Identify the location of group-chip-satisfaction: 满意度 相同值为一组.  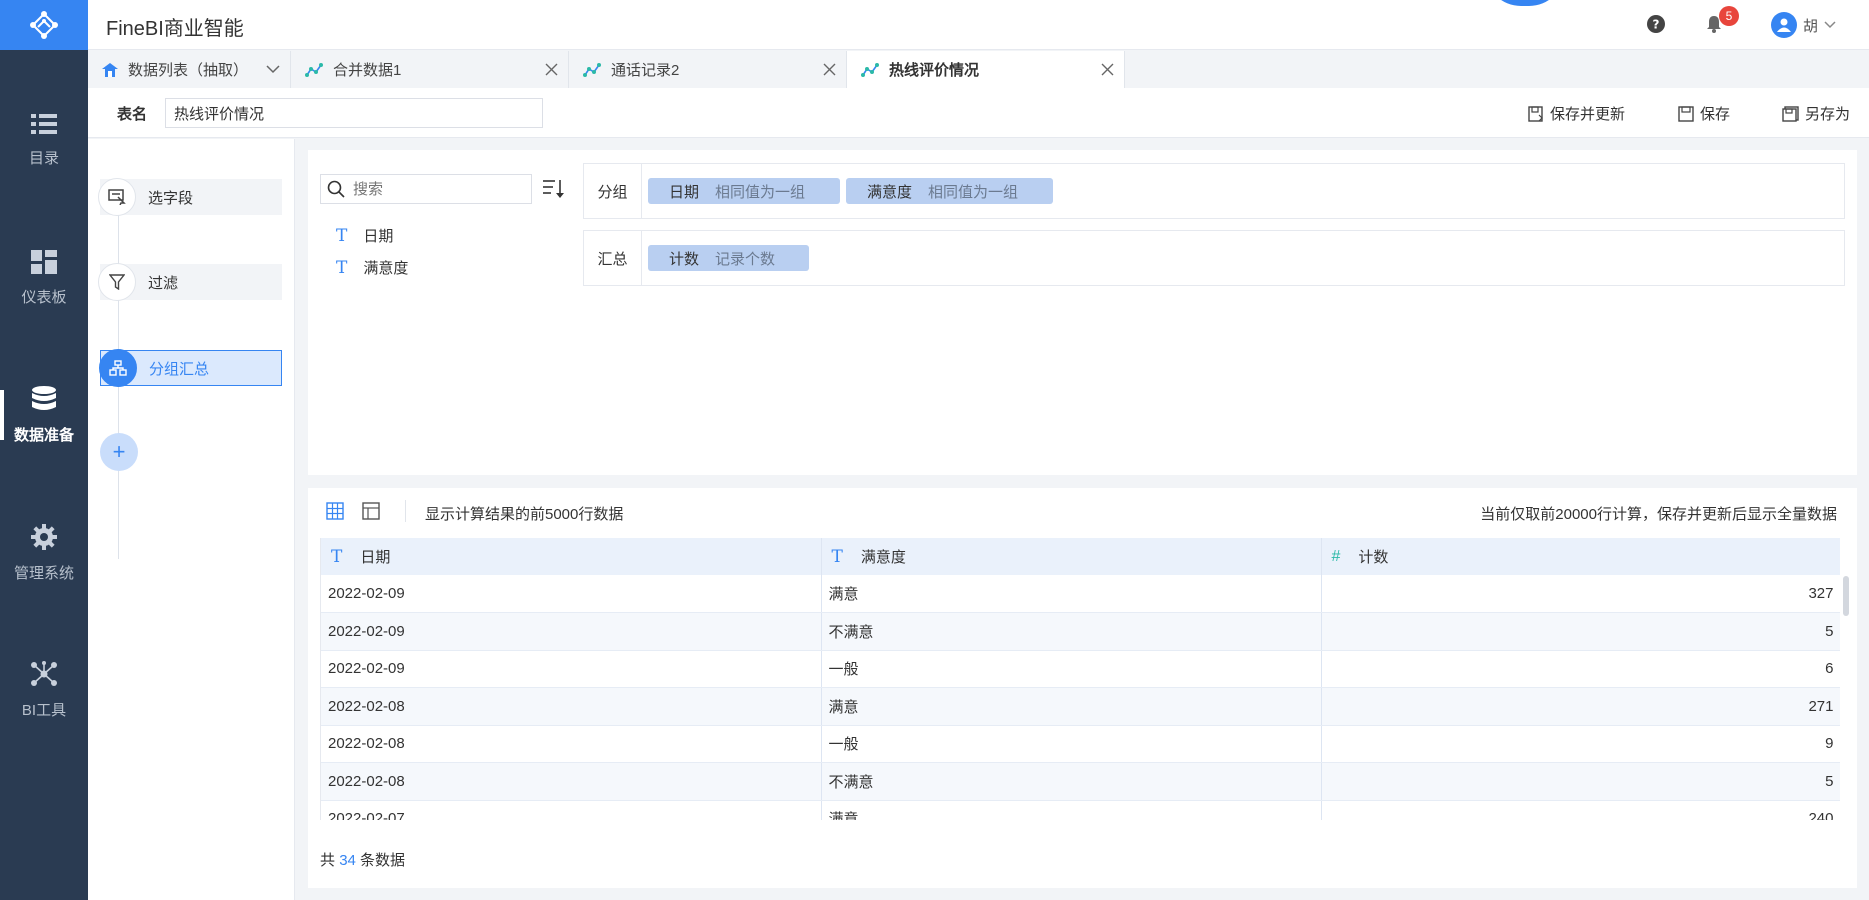
(949, 191).